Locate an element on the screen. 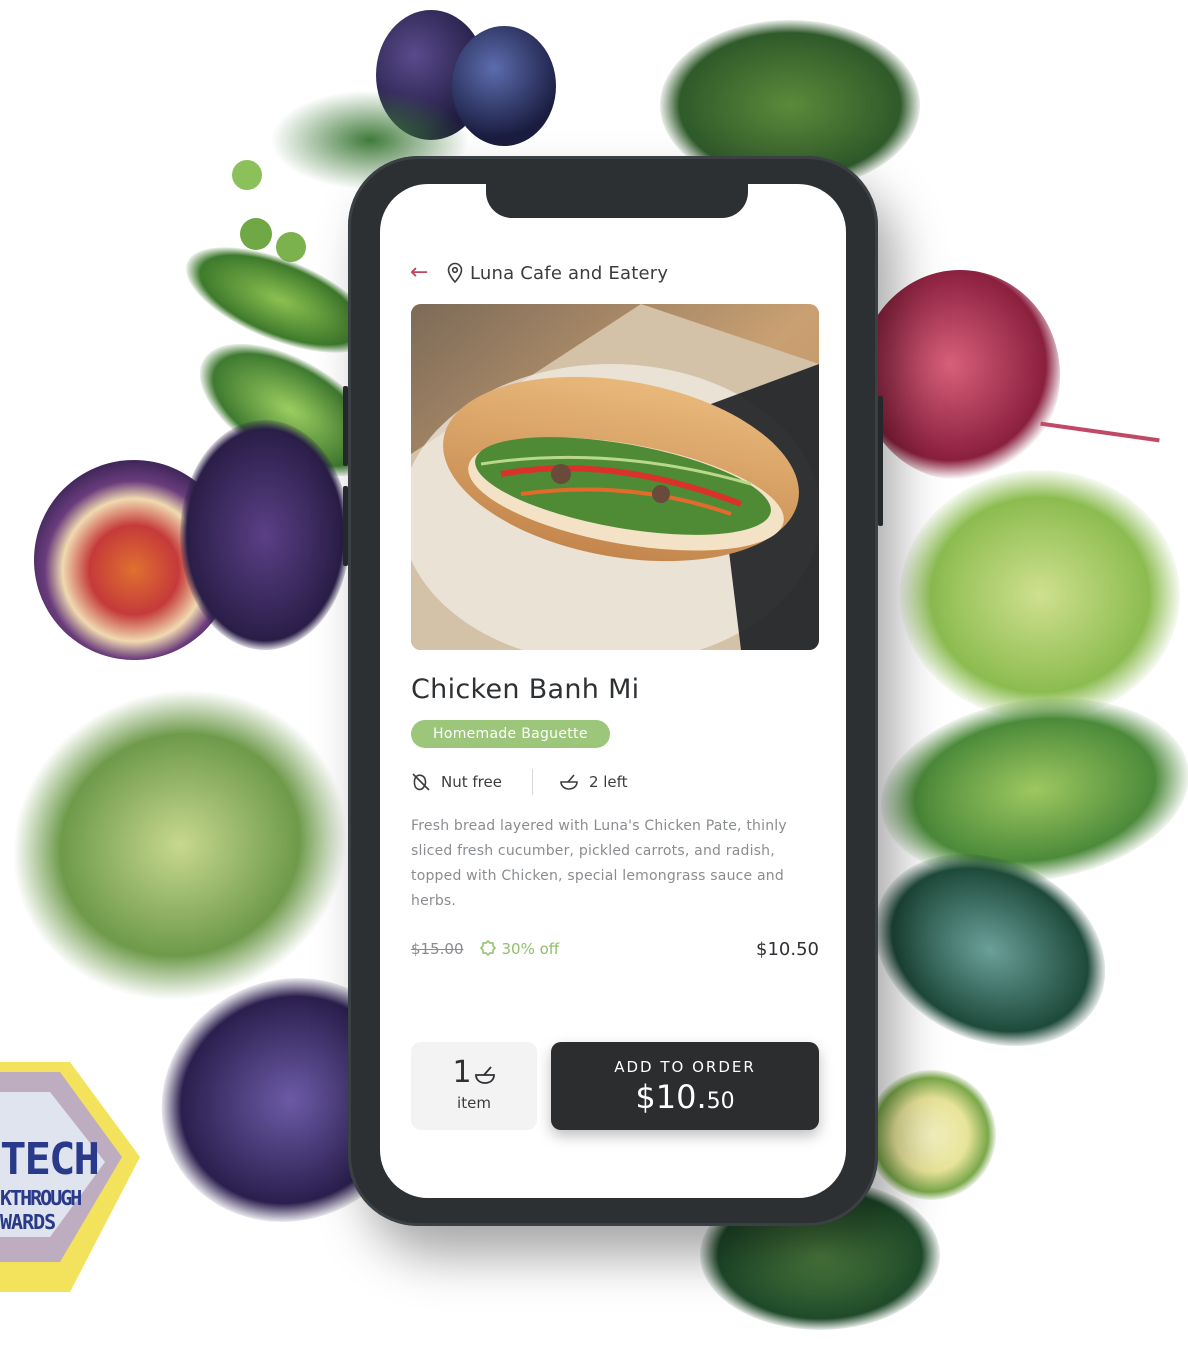 The image size is (1188, 1348). nut-free-icon is located at coordinates (421, 782).